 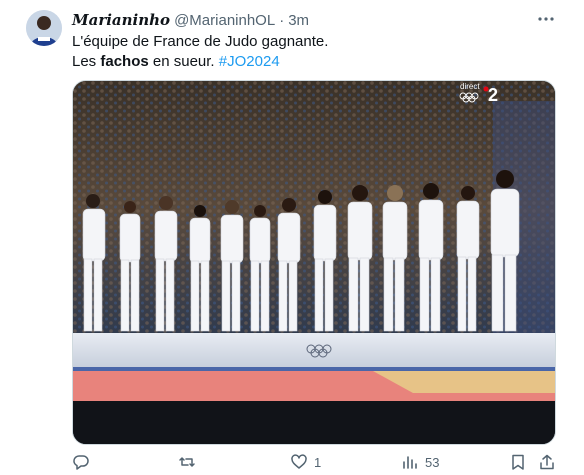 What do you see at coordinates (187, 462) in the screenshot?
I see `retweet-icon` at bounding box center [187, 462].